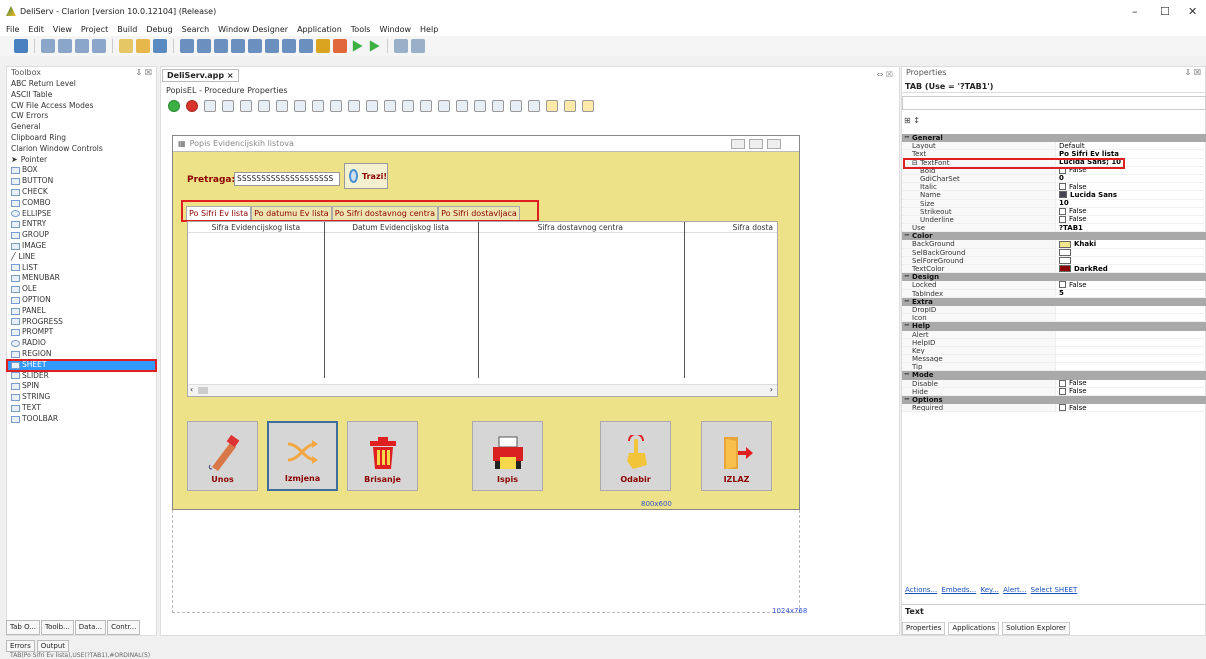  Describe the element at coordinates (1130, 146) in the screenshot. I see `property-value: Default` at that location.